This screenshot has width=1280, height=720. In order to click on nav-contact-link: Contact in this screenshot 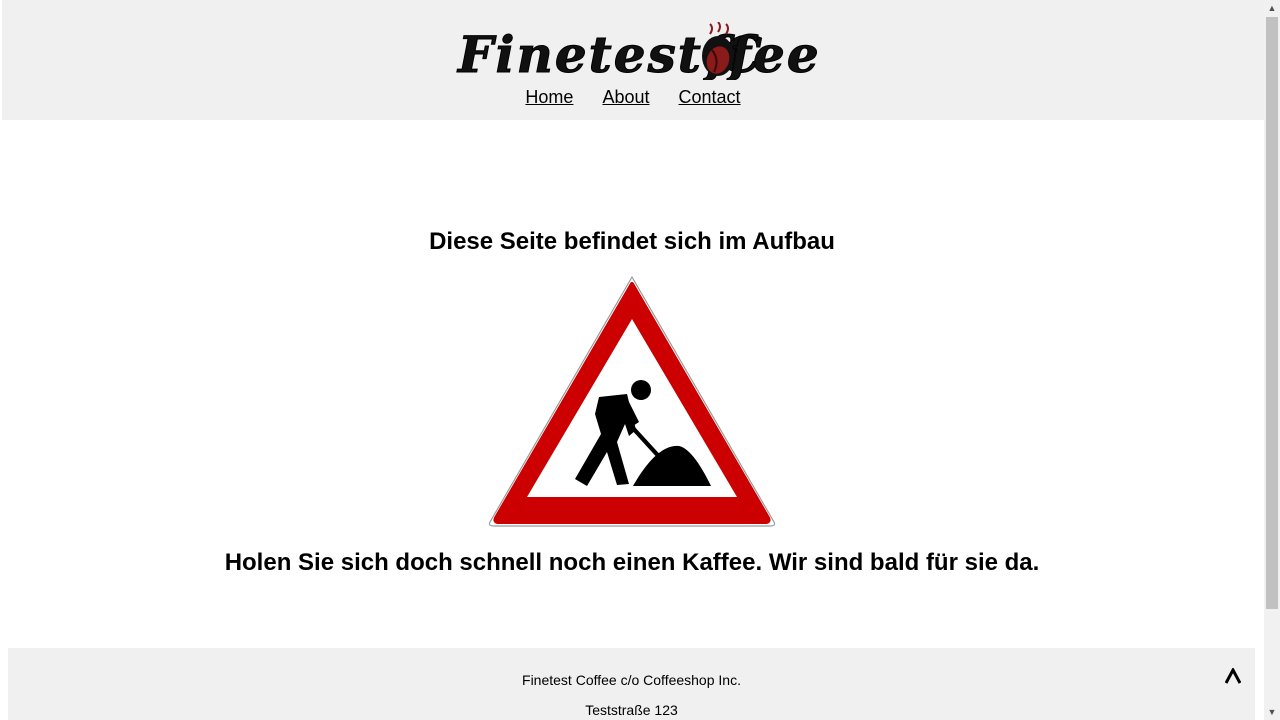, I will do `click(710, 97)`.